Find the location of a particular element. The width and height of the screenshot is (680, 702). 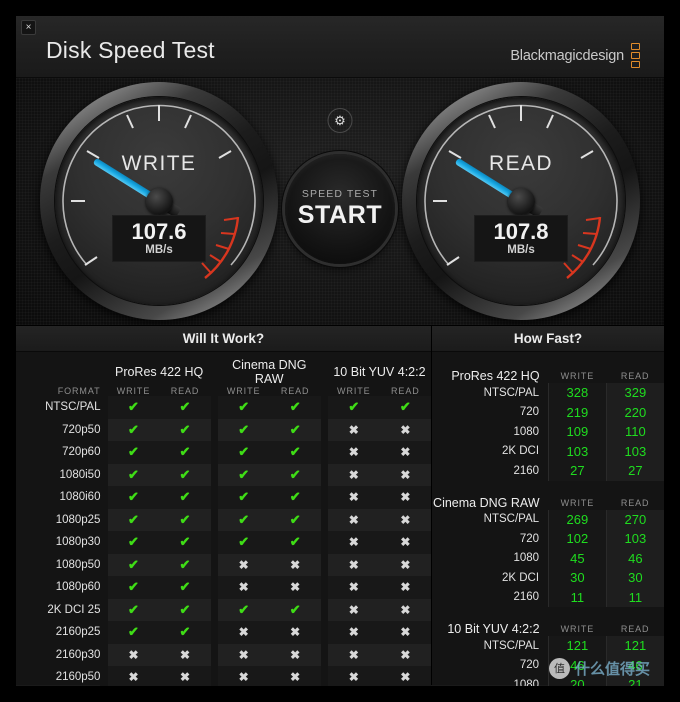

read-speed-value: 27 is located at coordinates (634, 471).